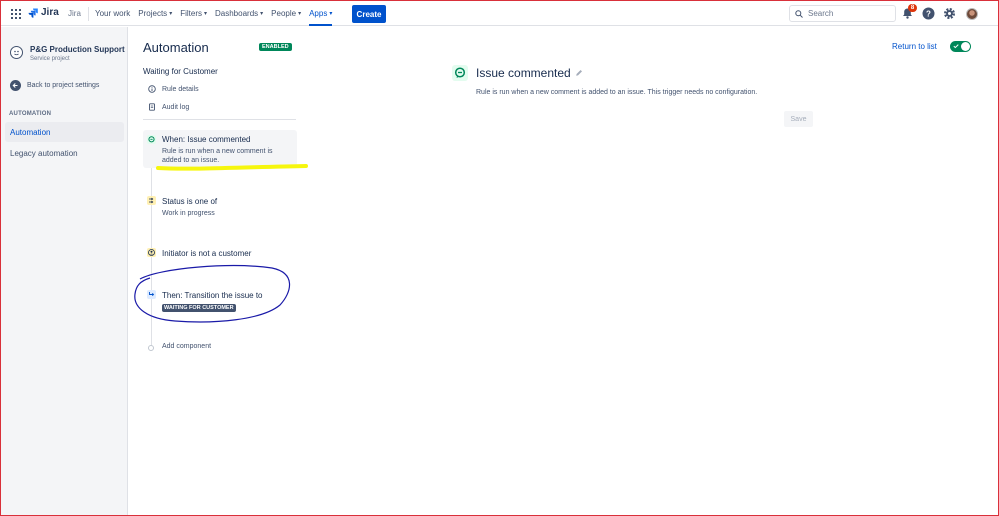 This screenshot has width=999, height=516. I want to click on user-icon, so click(151, 252).